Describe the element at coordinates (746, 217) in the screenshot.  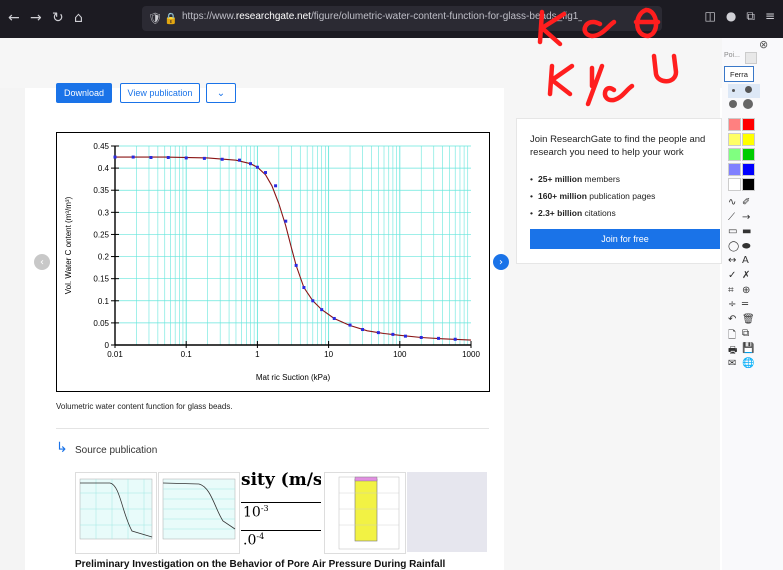
I see `palette-tool: →` at that location.